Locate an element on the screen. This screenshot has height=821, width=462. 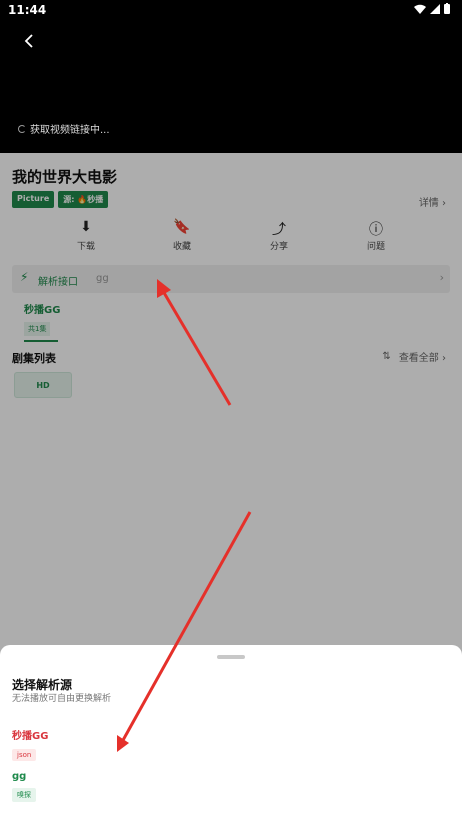
option-name: 秒播GG is located at coordinates (30, 736).